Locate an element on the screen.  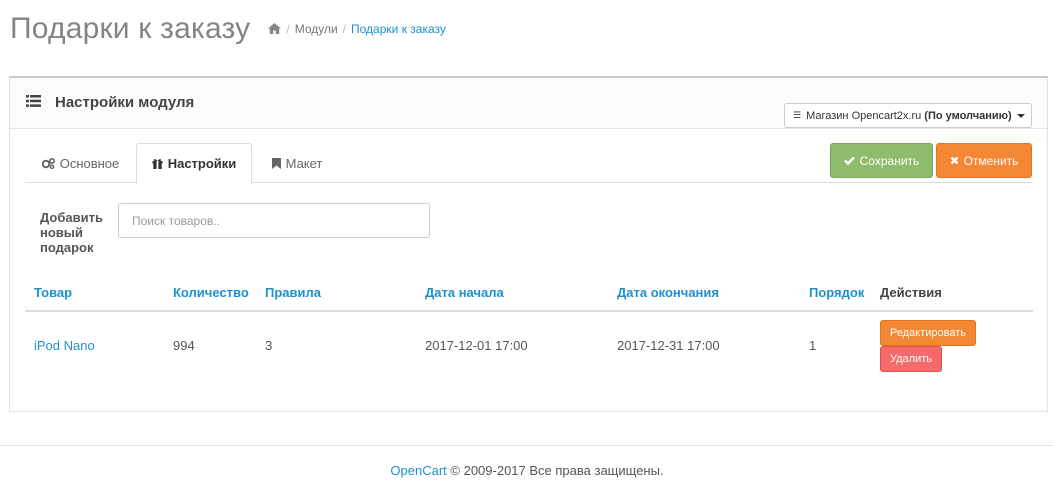
home-icon is located at coordinates (275, 28).